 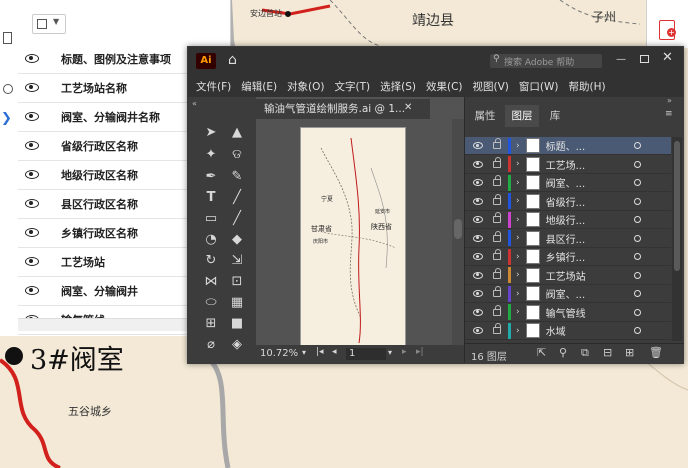 I want to click on zoom-level: 10.72%, so click(x=279, y=353).